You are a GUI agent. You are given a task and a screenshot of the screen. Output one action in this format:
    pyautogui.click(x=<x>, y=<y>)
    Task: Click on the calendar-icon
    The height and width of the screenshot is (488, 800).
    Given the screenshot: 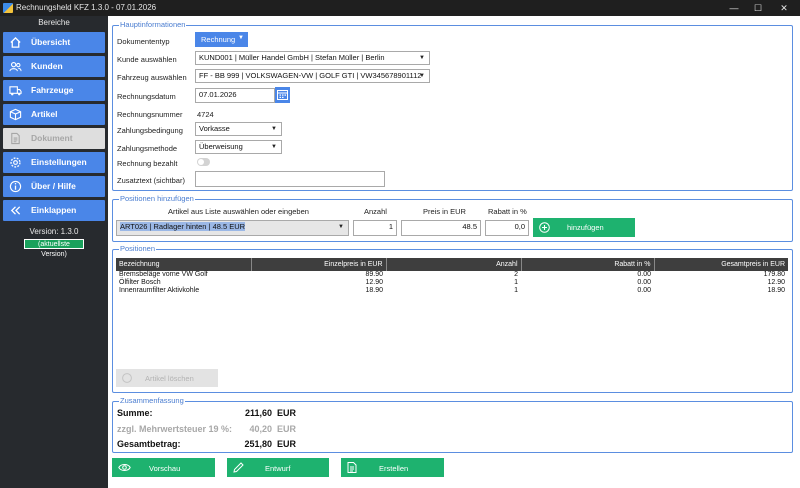 What is the action you would take?
    pyautogui.click(x=282, y=95)
    